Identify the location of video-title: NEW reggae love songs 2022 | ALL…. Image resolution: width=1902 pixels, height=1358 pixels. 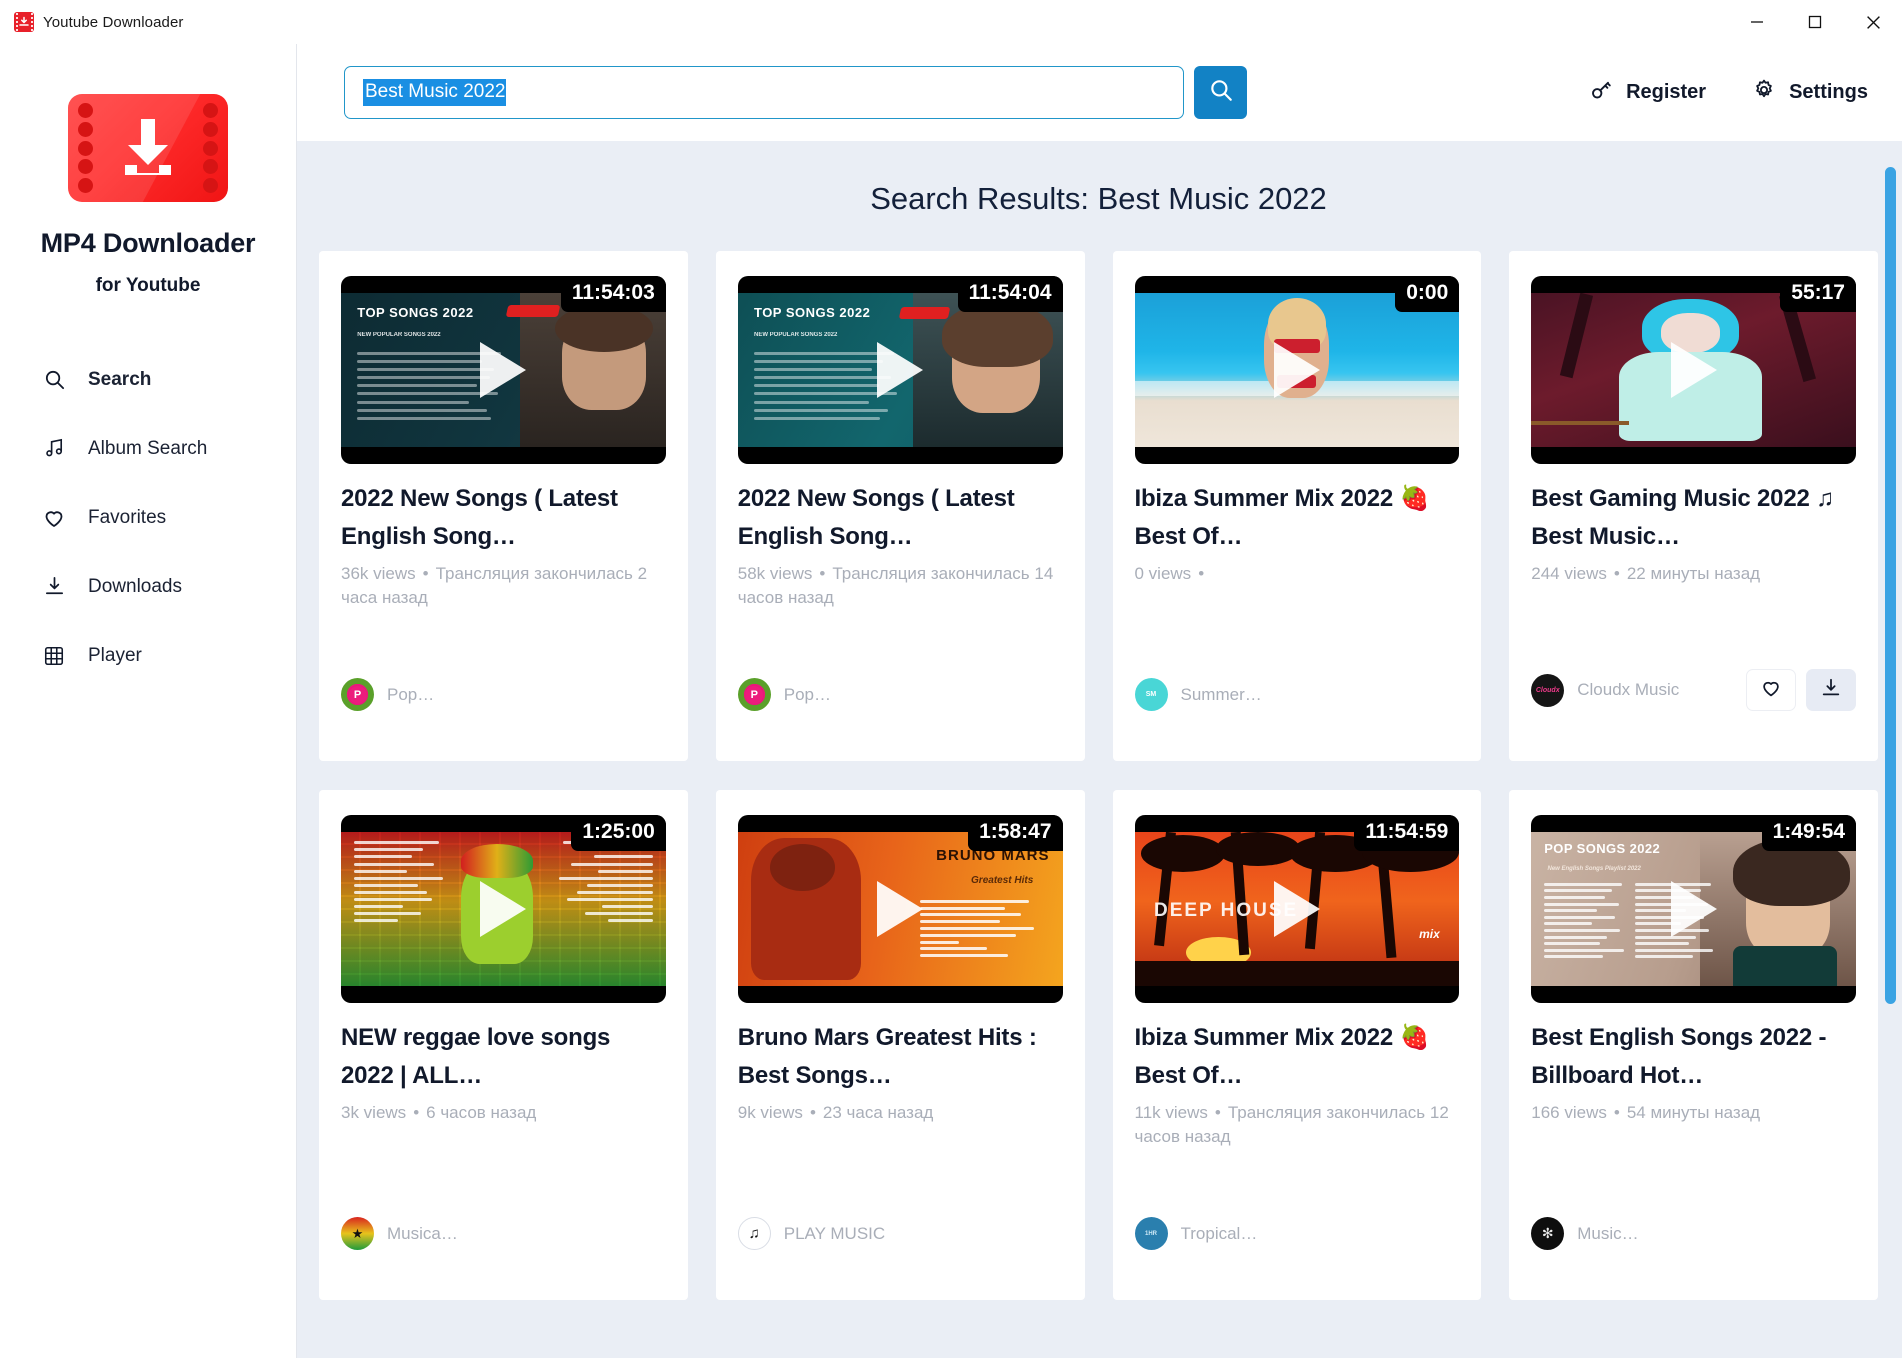
(503, 1057).